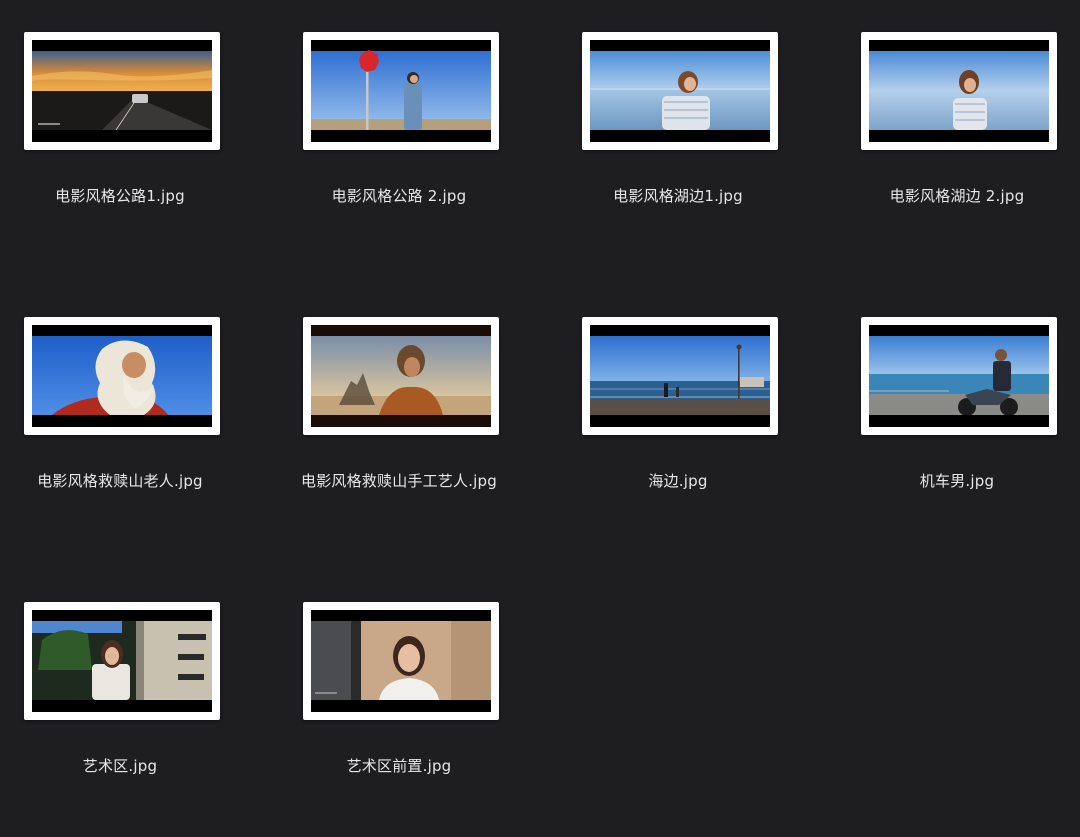  I want to click on photo-art-district, so click(122, 661).